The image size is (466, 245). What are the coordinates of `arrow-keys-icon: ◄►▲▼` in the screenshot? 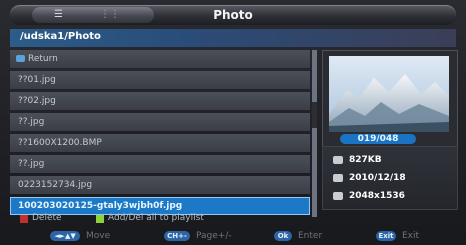 It's located at (65, 236).